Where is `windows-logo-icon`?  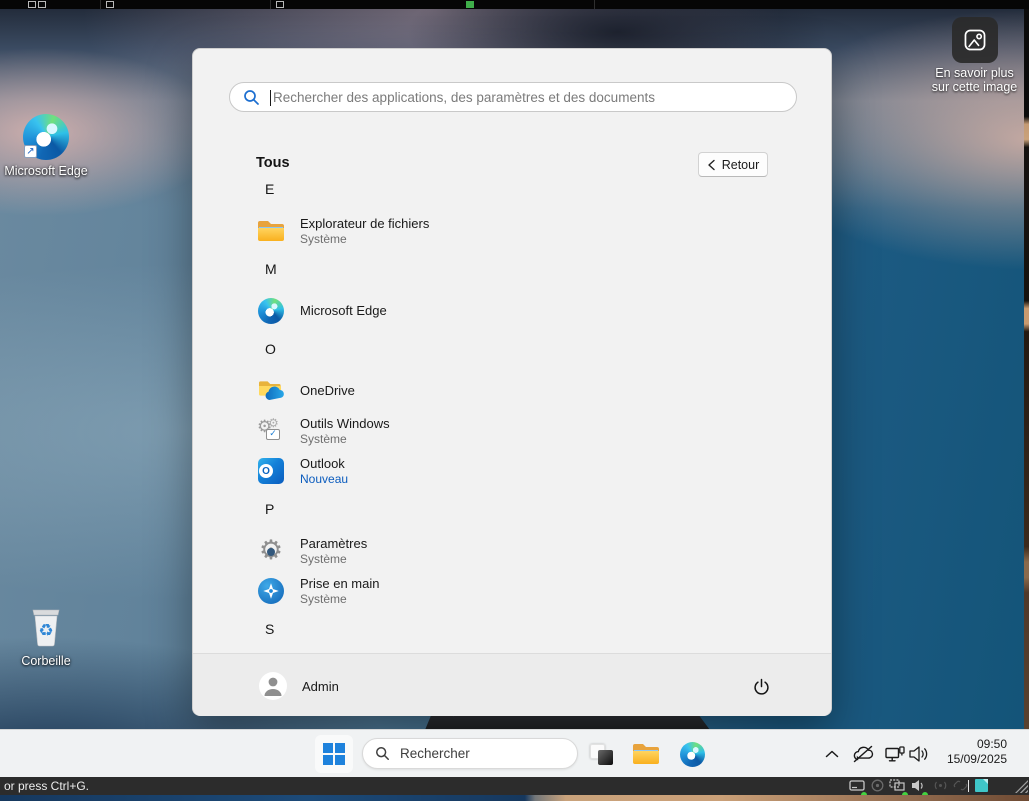
windows-logo-icon is located at coordinates (334, 754).